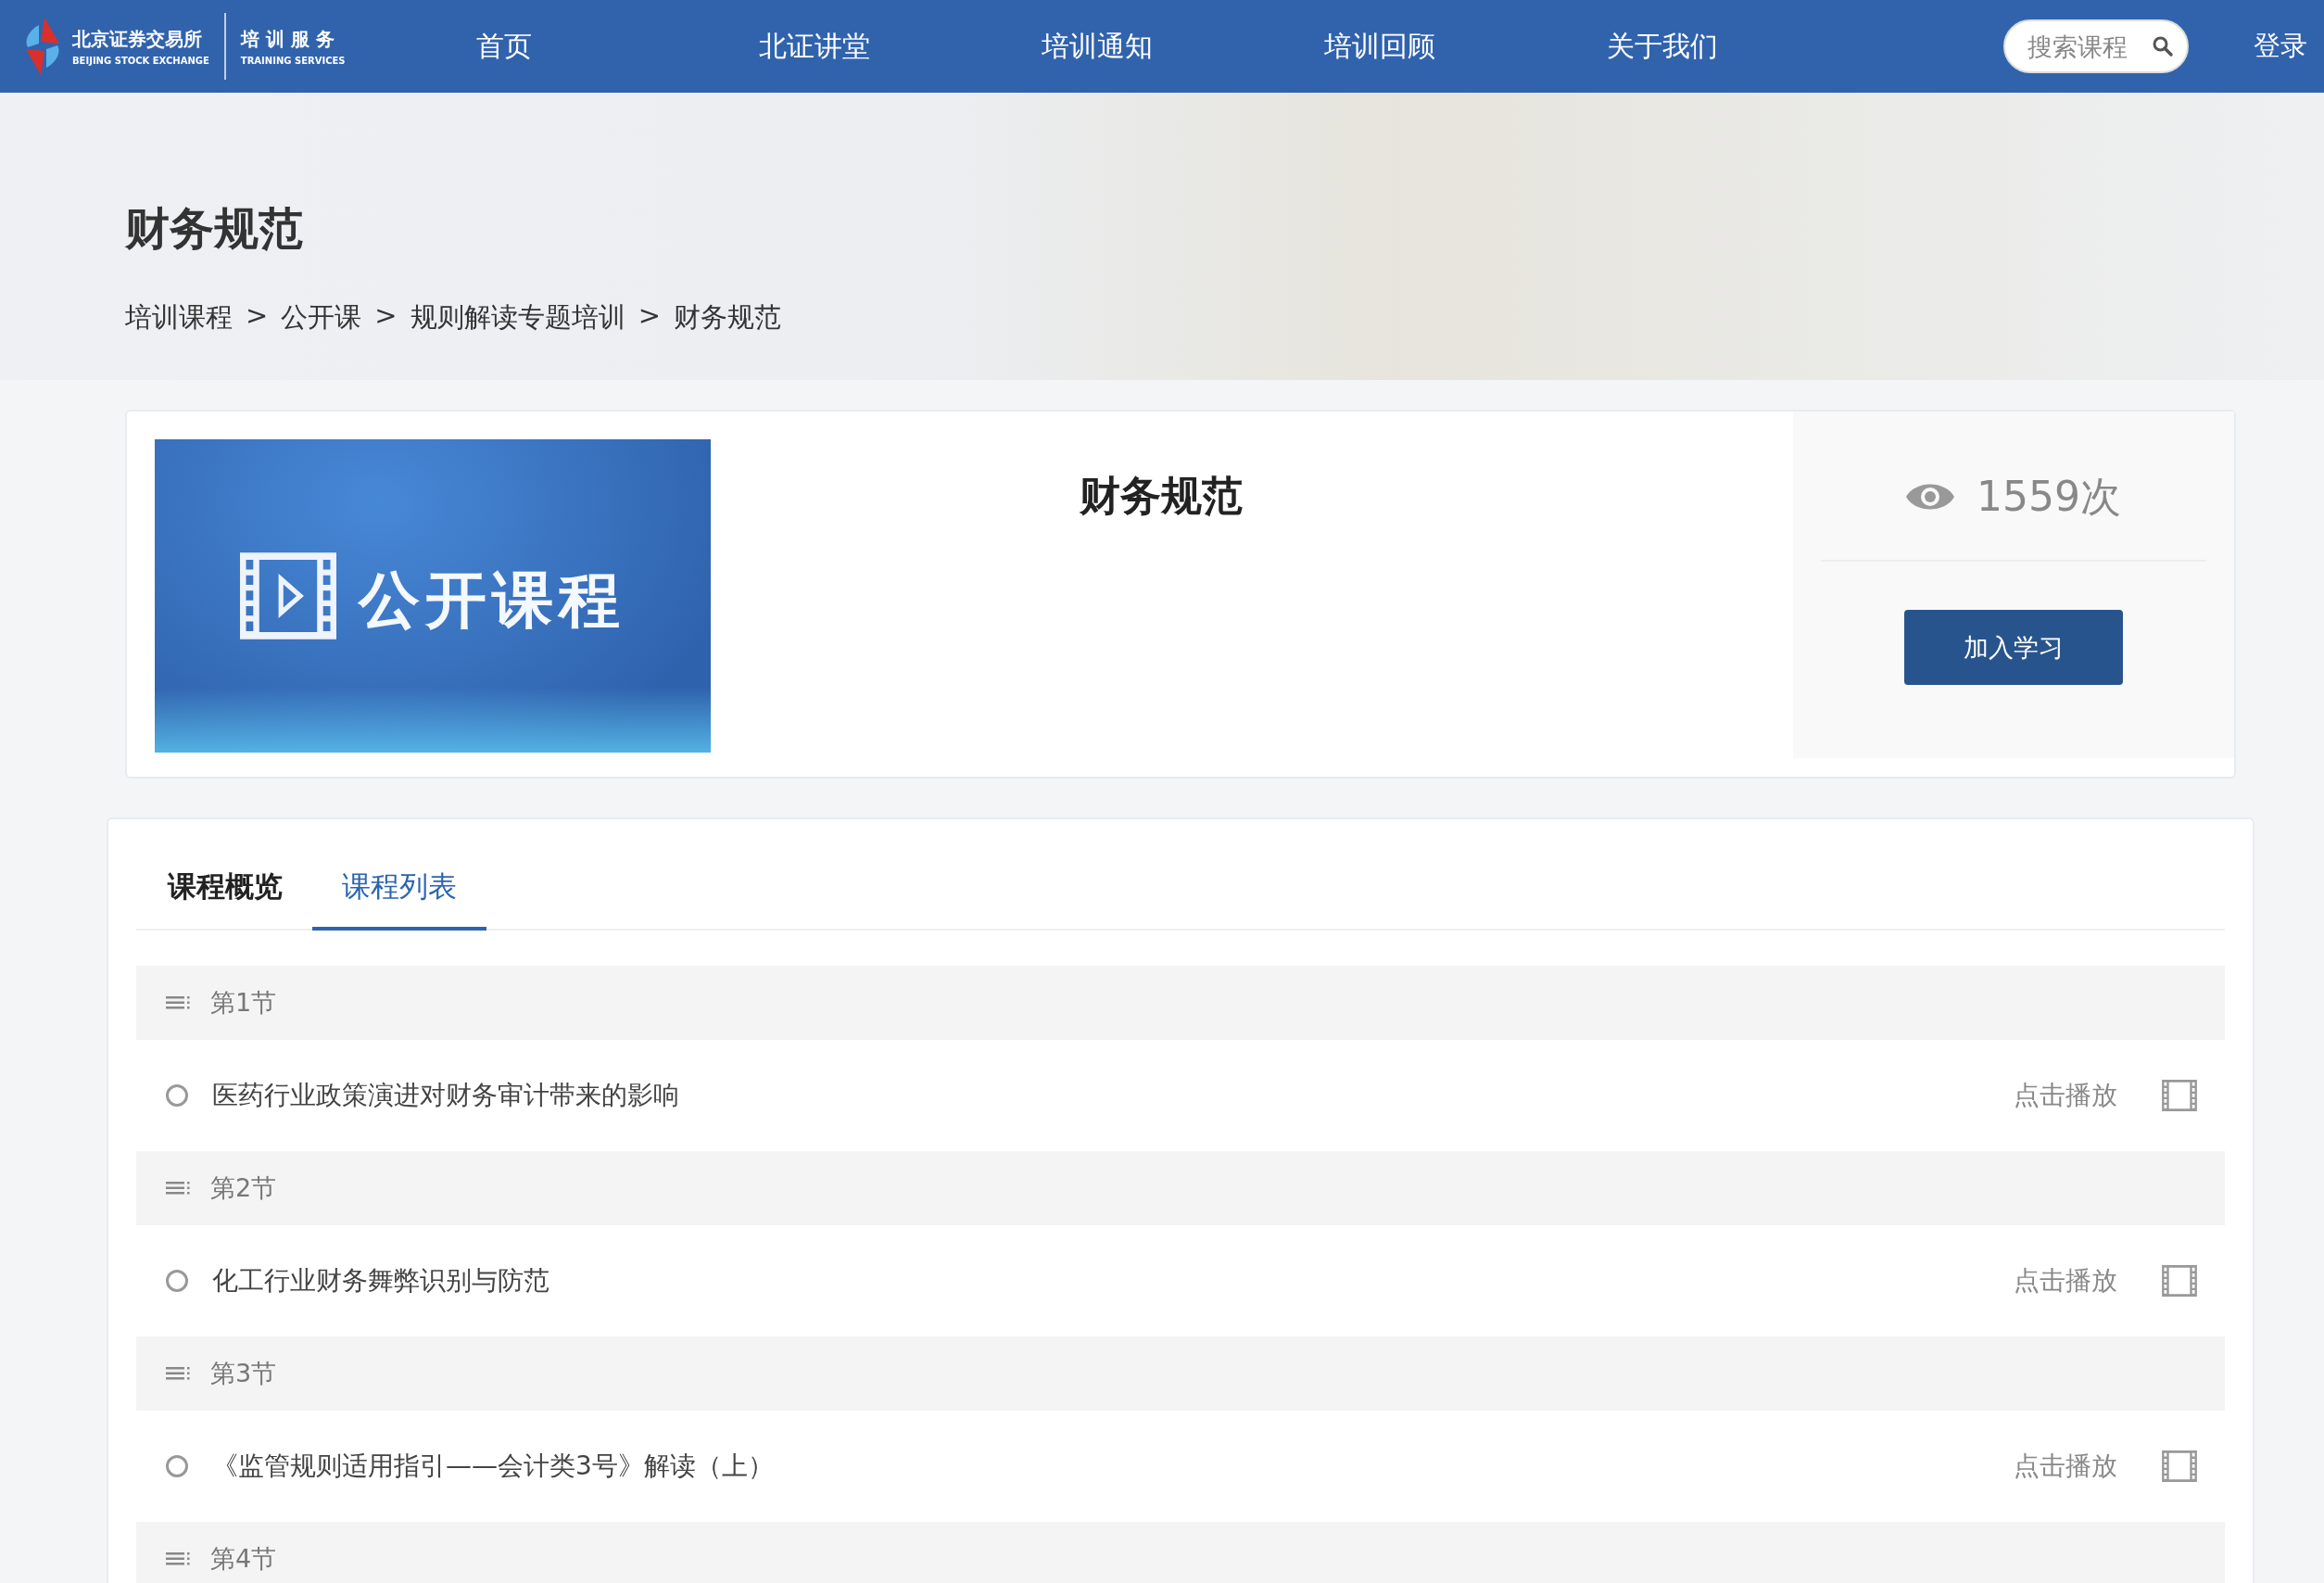 The image size is (2324, 1583). Describe the element at coordinates (1102, 1095) in the screenshot. I see `lesson-title: 医药行业政策演进对财务审计带来的影响` at that location.